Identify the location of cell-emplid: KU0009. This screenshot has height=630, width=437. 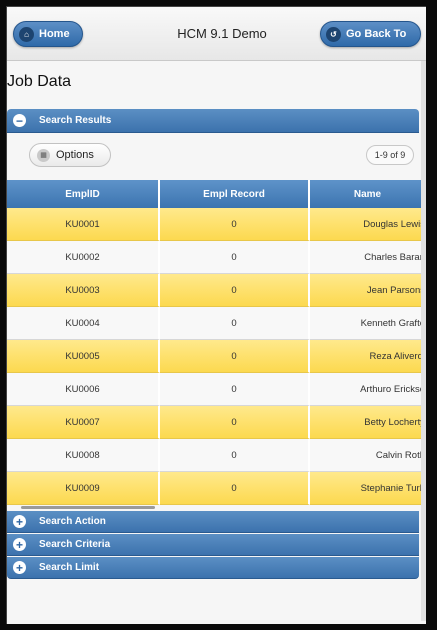
(83, 488).